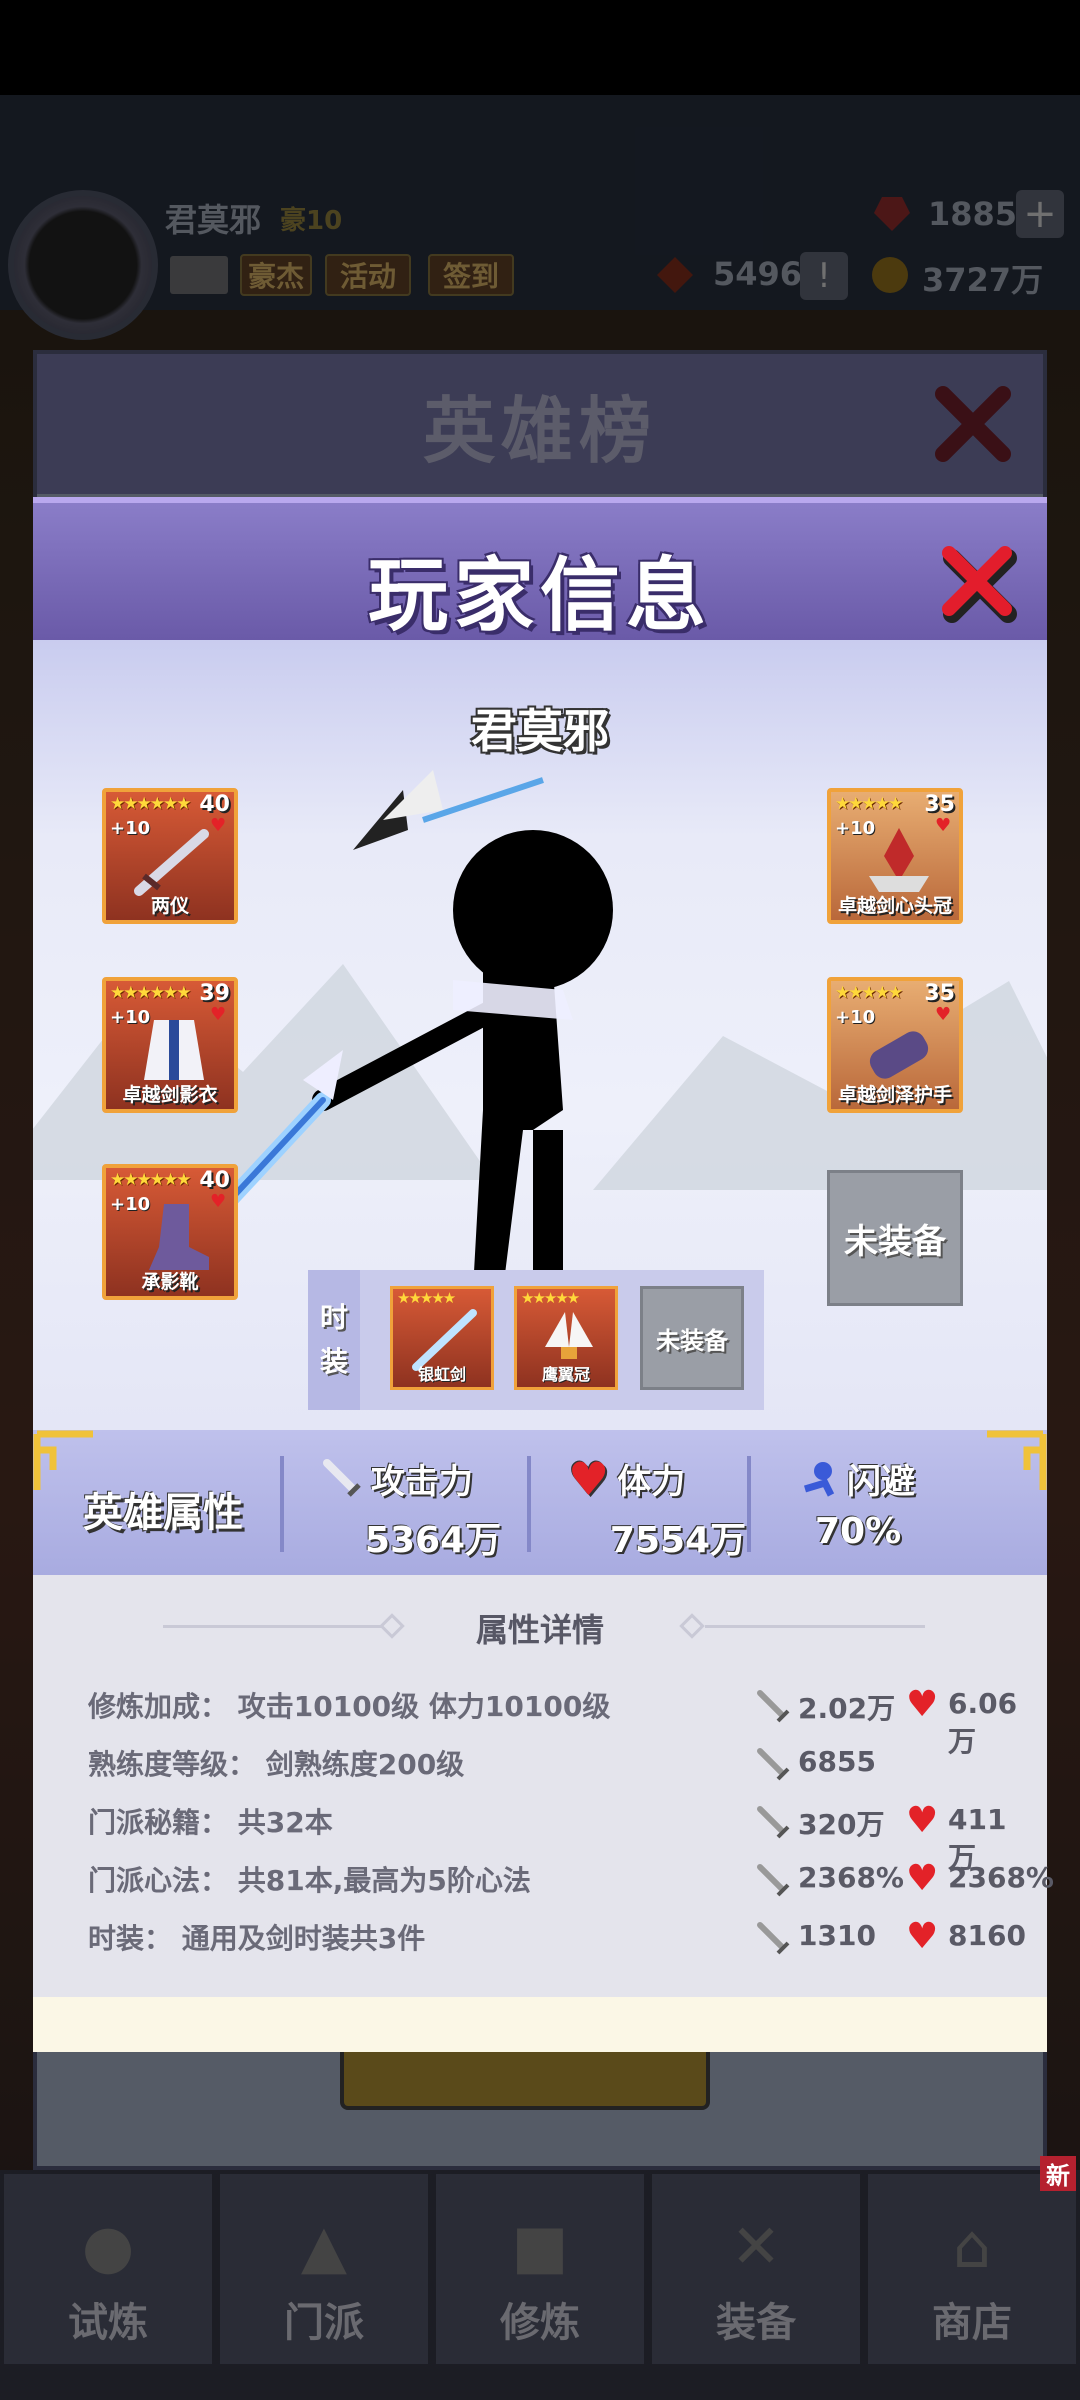  I want to click on detail-attack: 6855, so click(837, 1761).